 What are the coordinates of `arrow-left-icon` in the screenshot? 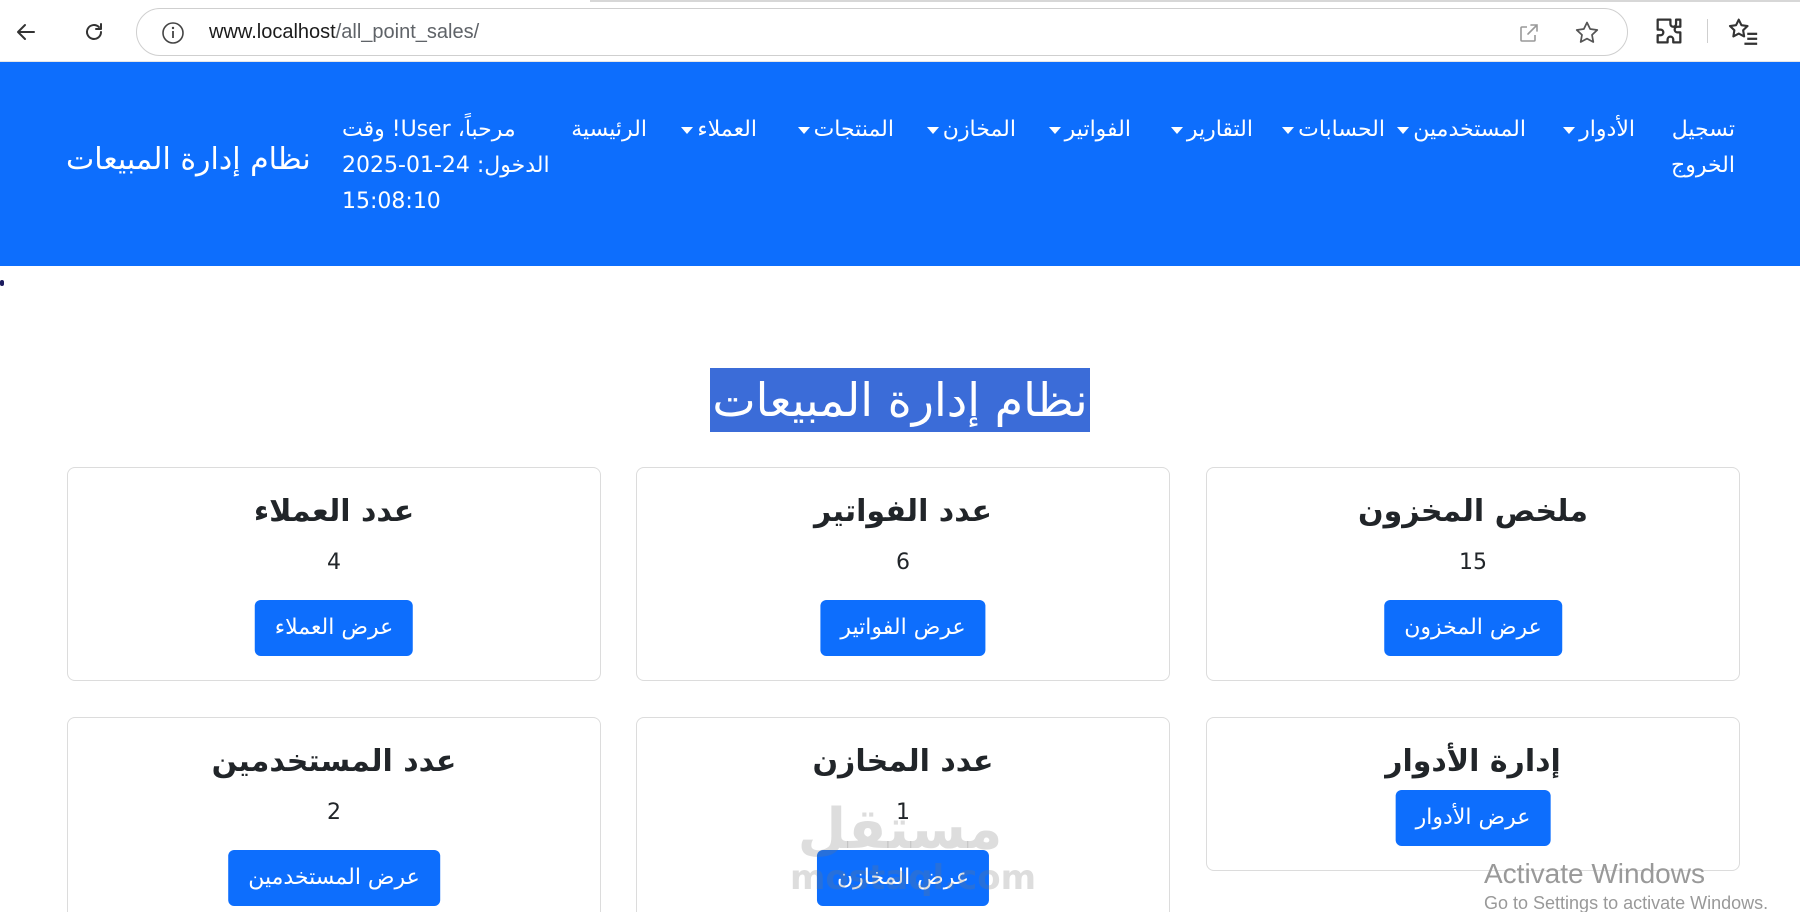 It's located at (26, 32).